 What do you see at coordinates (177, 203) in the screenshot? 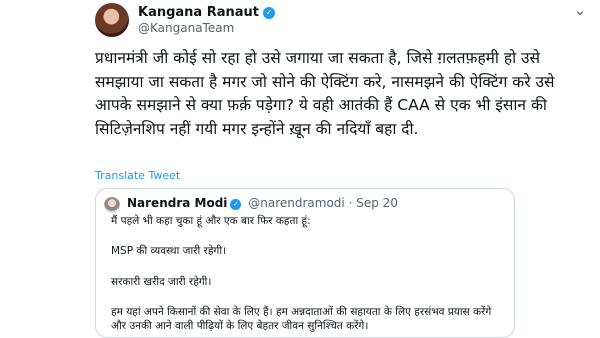
I see `quoted-author-name: Narendra Modi` at bounding box center [177, 203].